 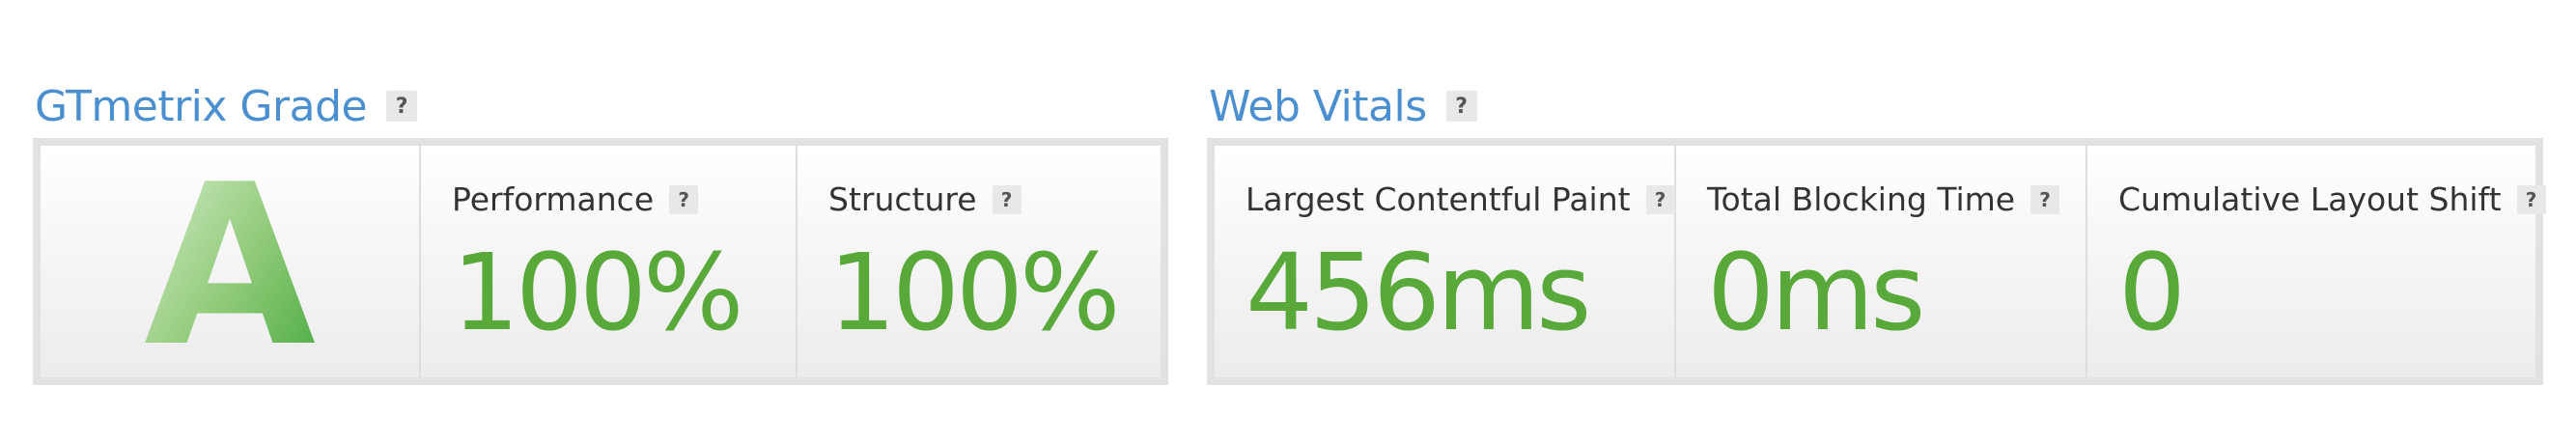 I want to click on lcp-value: 456ms, so click(x=1419, y=292).